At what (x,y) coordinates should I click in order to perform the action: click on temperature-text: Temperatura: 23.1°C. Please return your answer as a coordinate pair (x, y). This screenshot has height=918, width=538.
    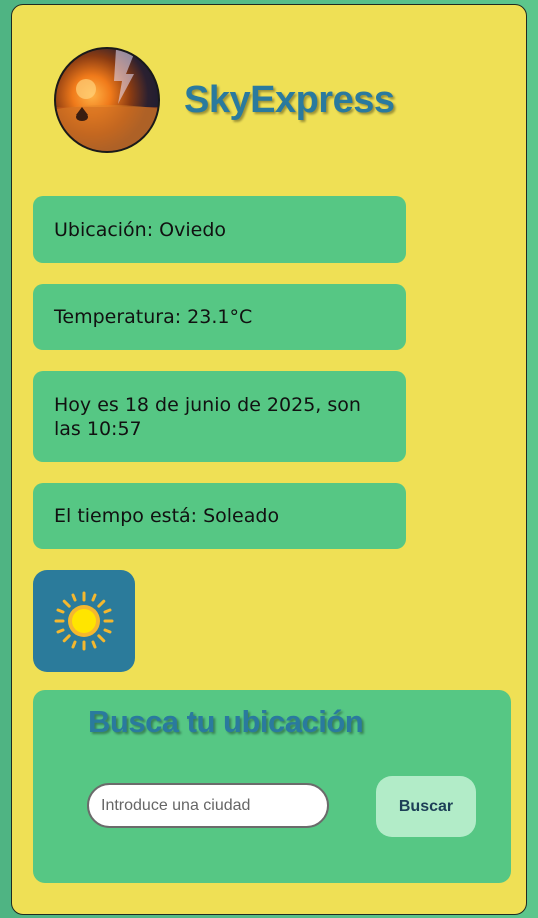
    Looking at the image, I should click on (153, 317).